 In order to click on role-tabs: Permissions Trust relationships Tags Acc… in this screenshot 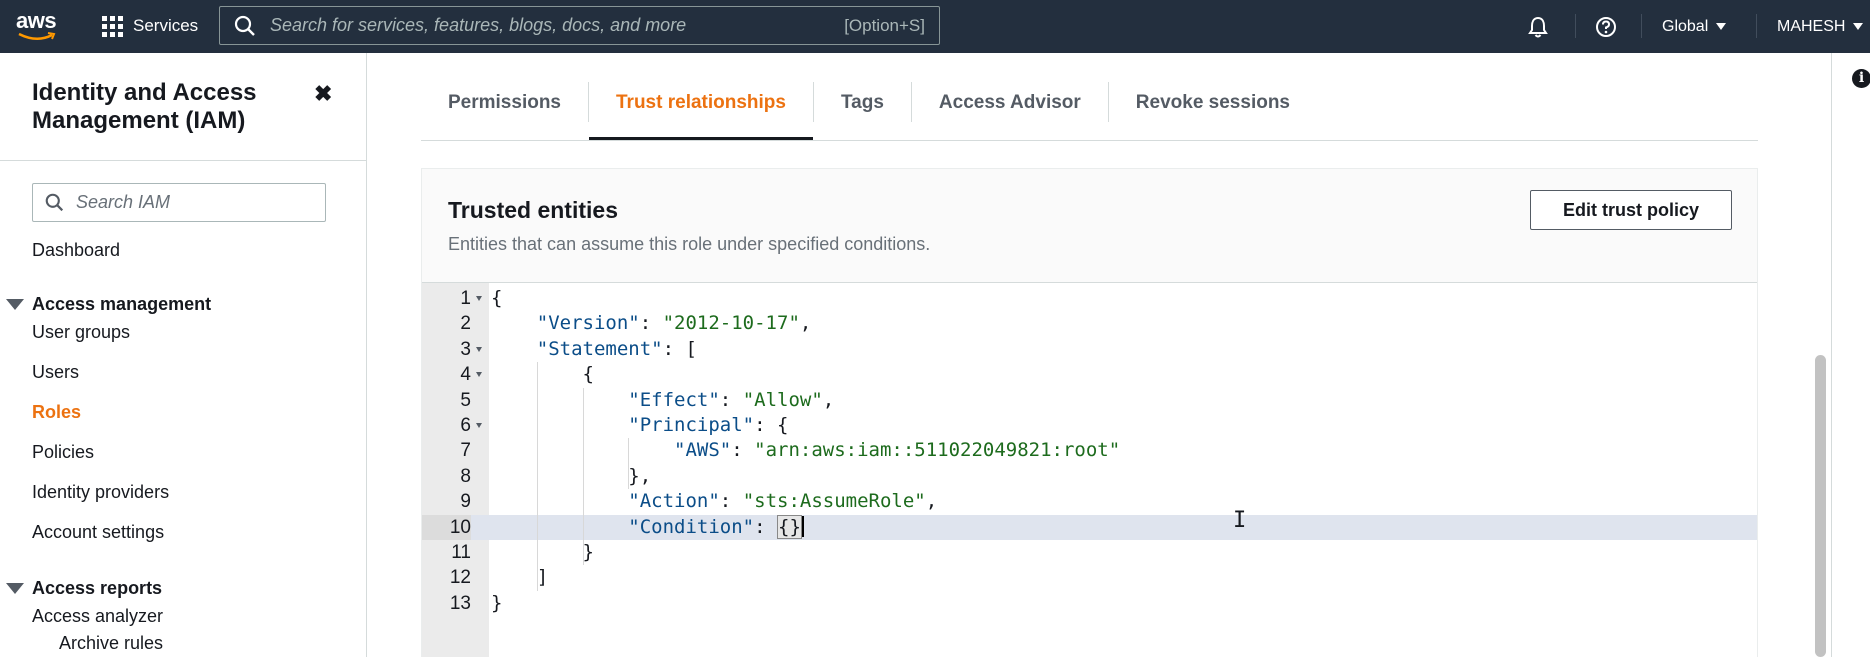, I will do `click(869, 111)`.